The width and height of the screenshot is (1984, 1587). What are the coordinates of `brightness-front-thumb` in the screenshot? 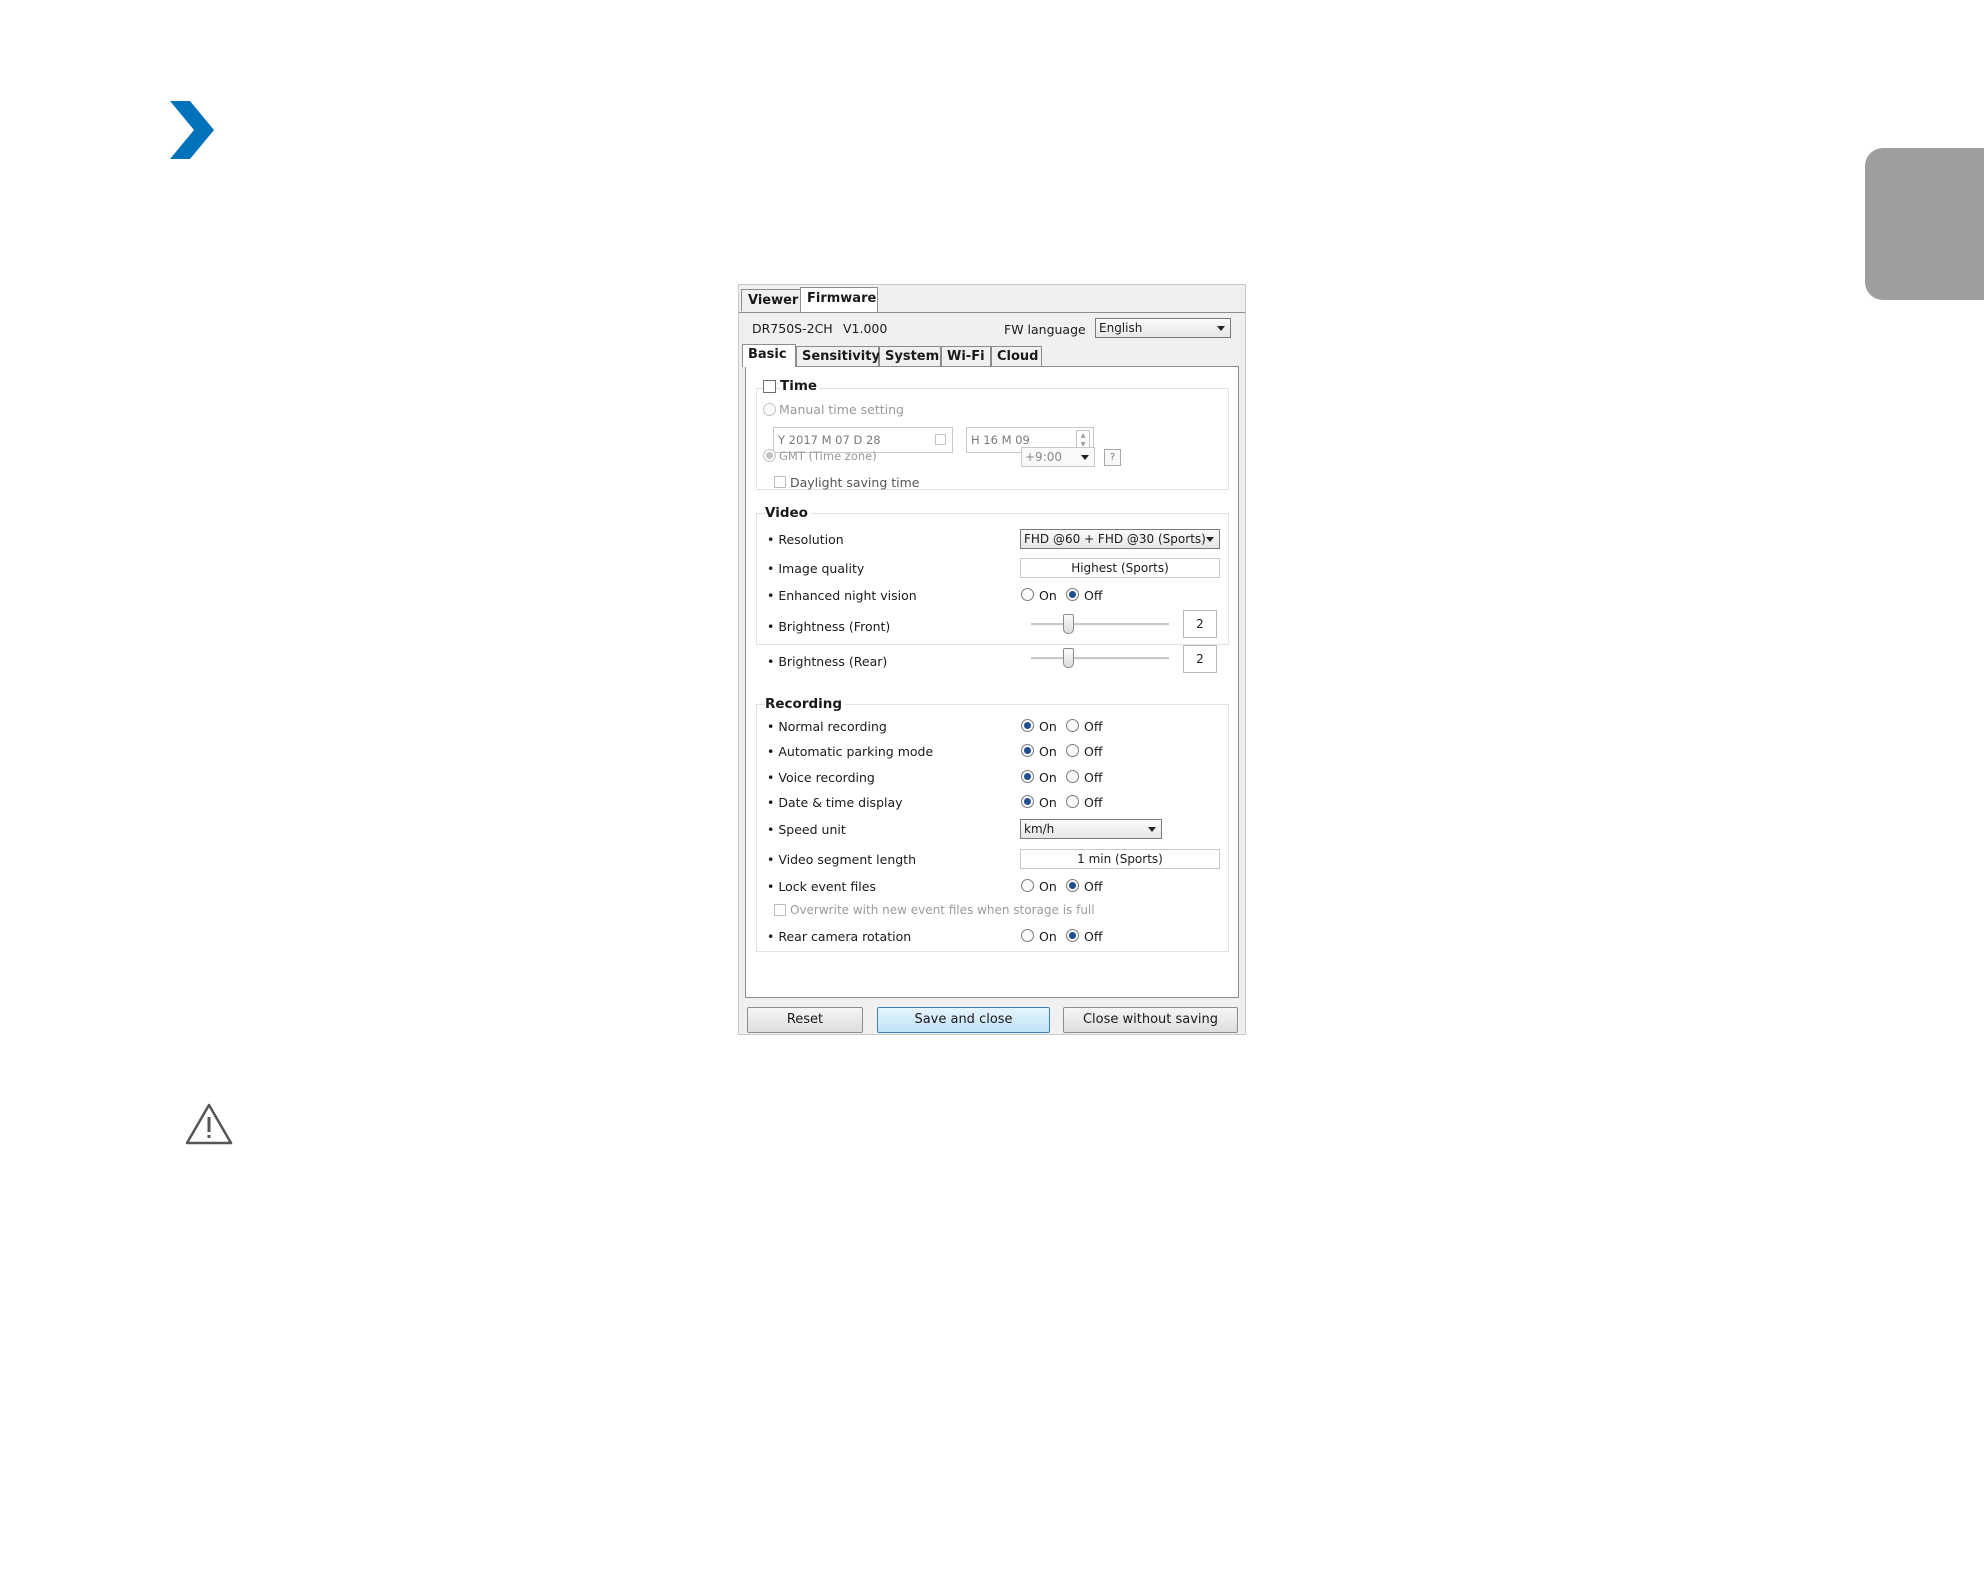 It's located at (1068, 624).